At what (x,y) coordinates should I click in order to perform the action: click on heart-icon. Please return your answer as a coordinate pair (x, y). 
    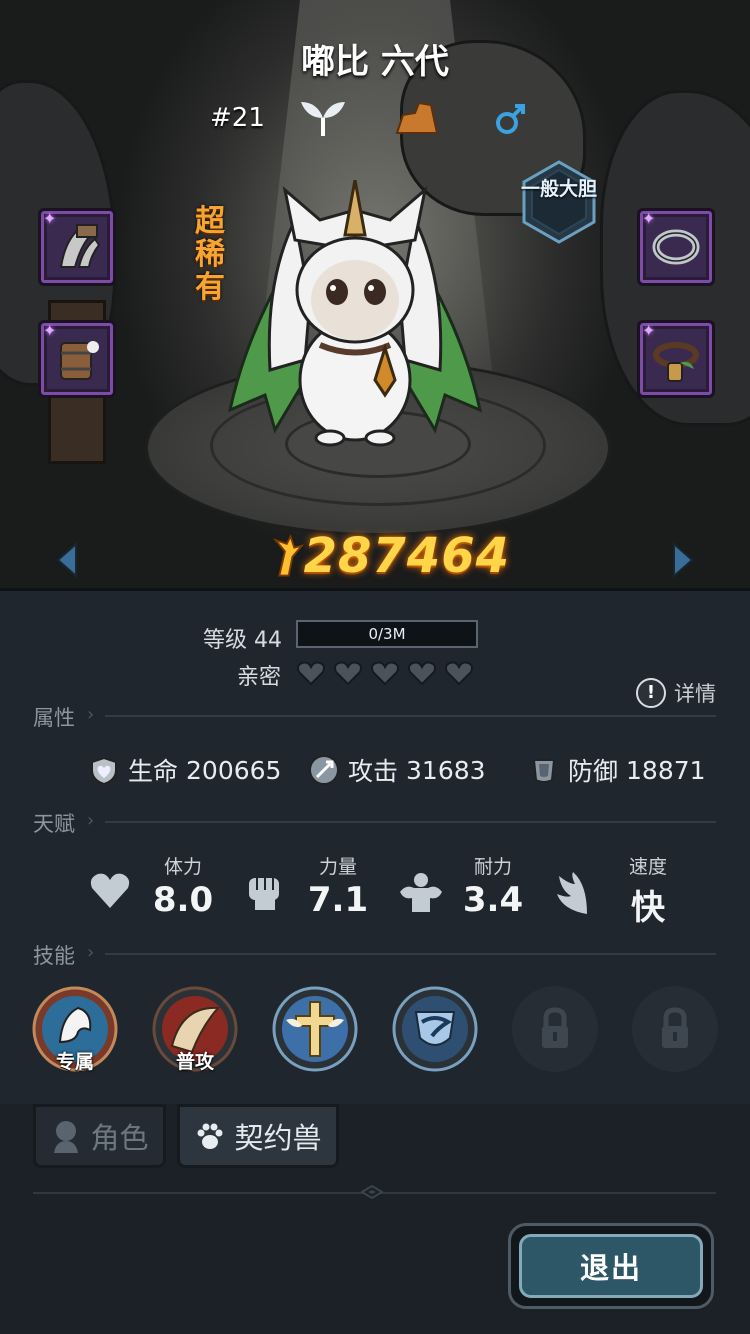
    Looking at the image, I should click on (110, 890).